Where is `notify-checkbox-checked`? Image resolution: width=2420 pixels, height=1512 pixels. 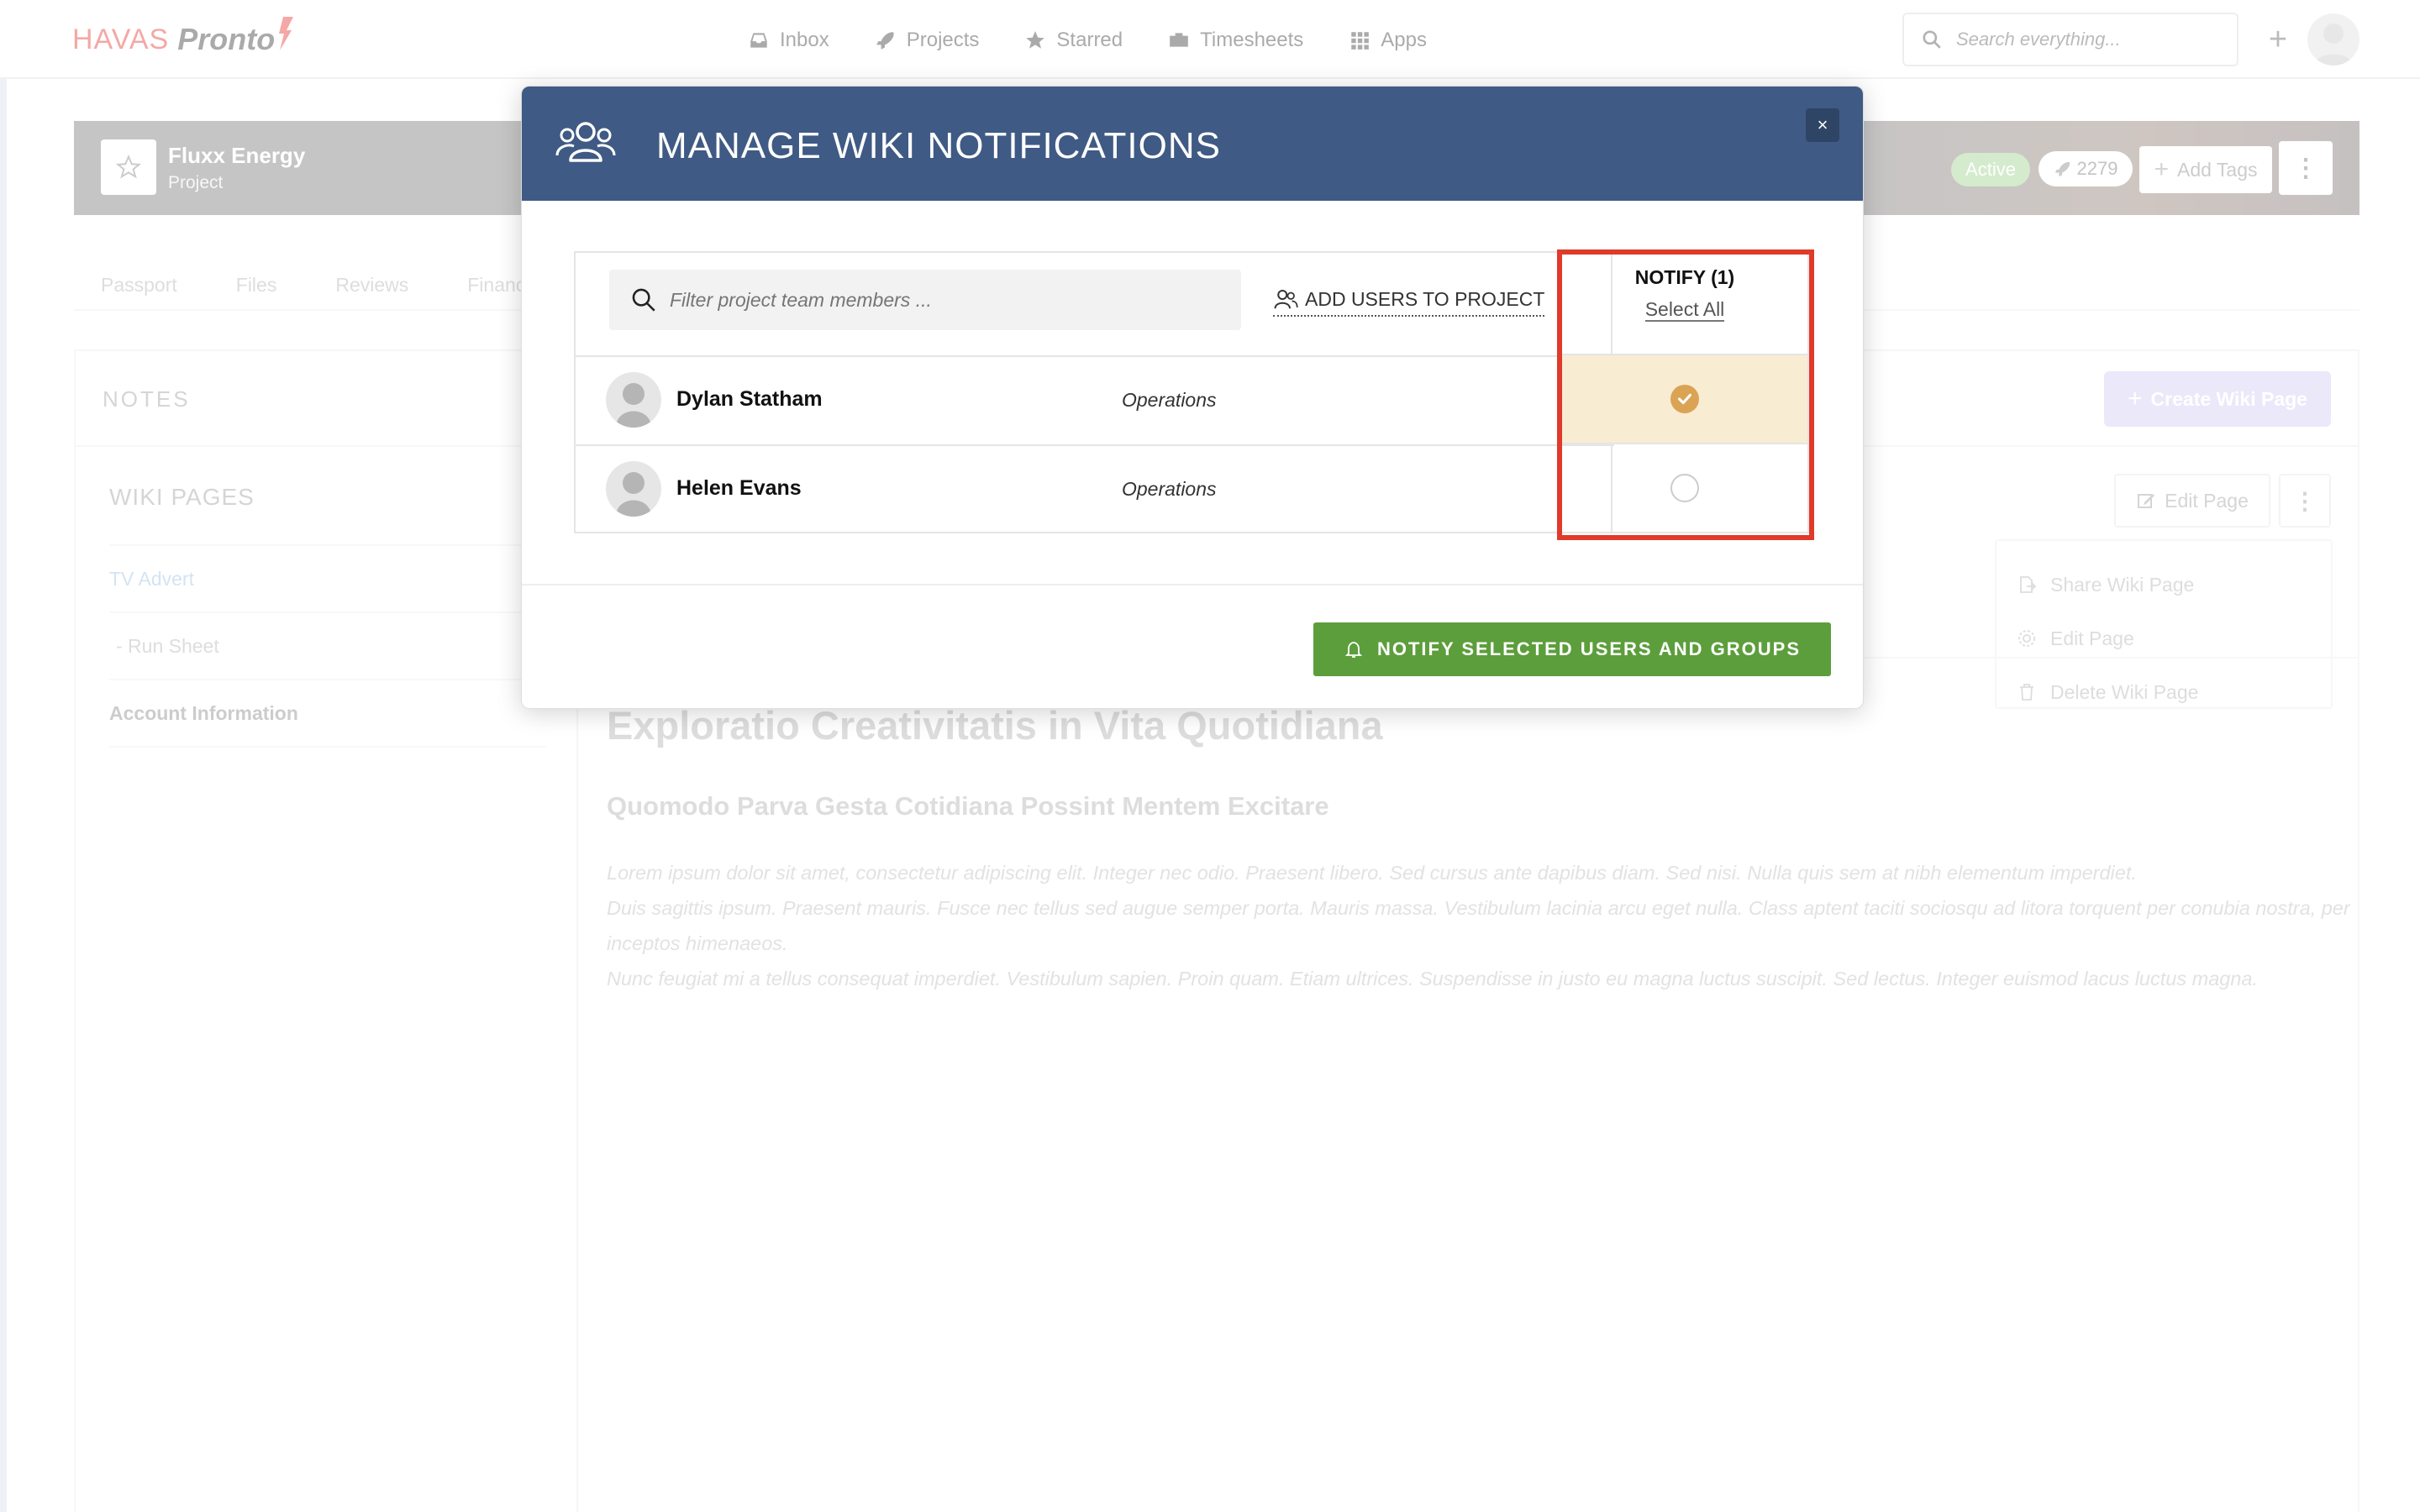
notify-checkbox-checked is located at coordinates (1684, 399).